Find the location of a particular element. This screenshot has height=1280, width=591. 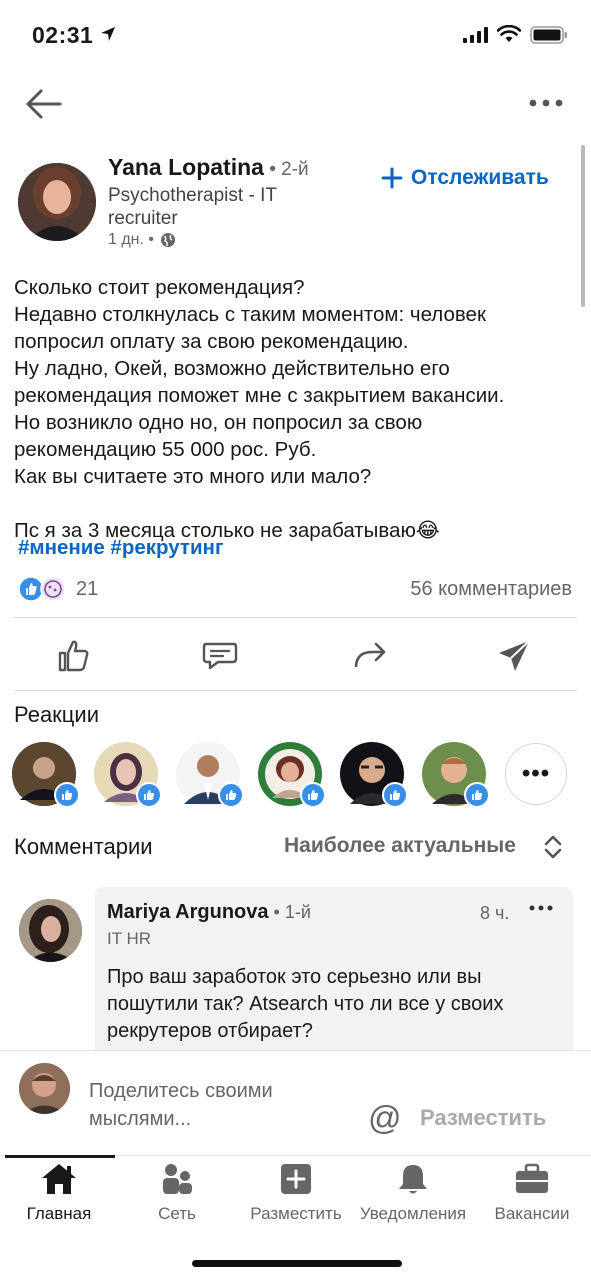

comments-sort-label: Наиболее актуальные is located at coordinates (400, 846).